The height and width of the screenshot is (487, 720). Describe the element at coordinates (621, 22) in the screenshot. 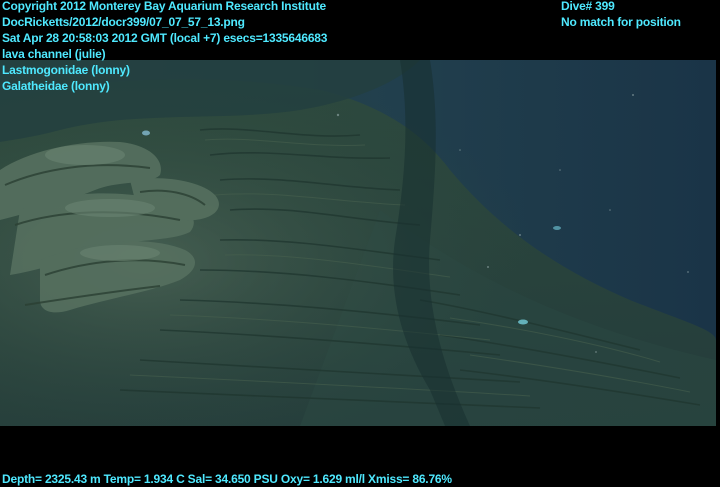

I see `position-status-text: No match for position` at that location.